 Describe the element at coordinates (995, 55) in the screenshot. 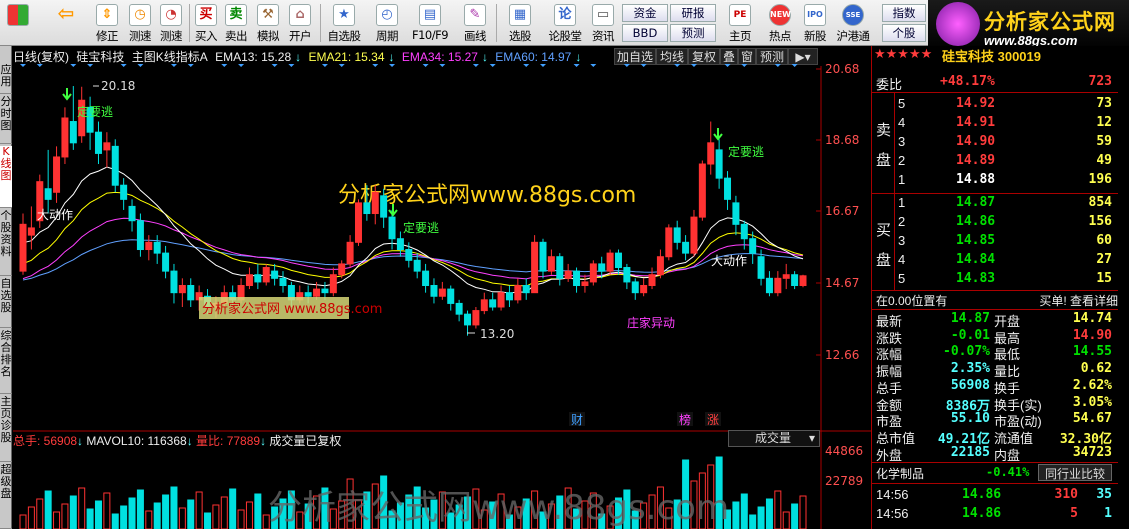

I see `quote-title: ★★★★★ 硅宝科技 300019` at that location.